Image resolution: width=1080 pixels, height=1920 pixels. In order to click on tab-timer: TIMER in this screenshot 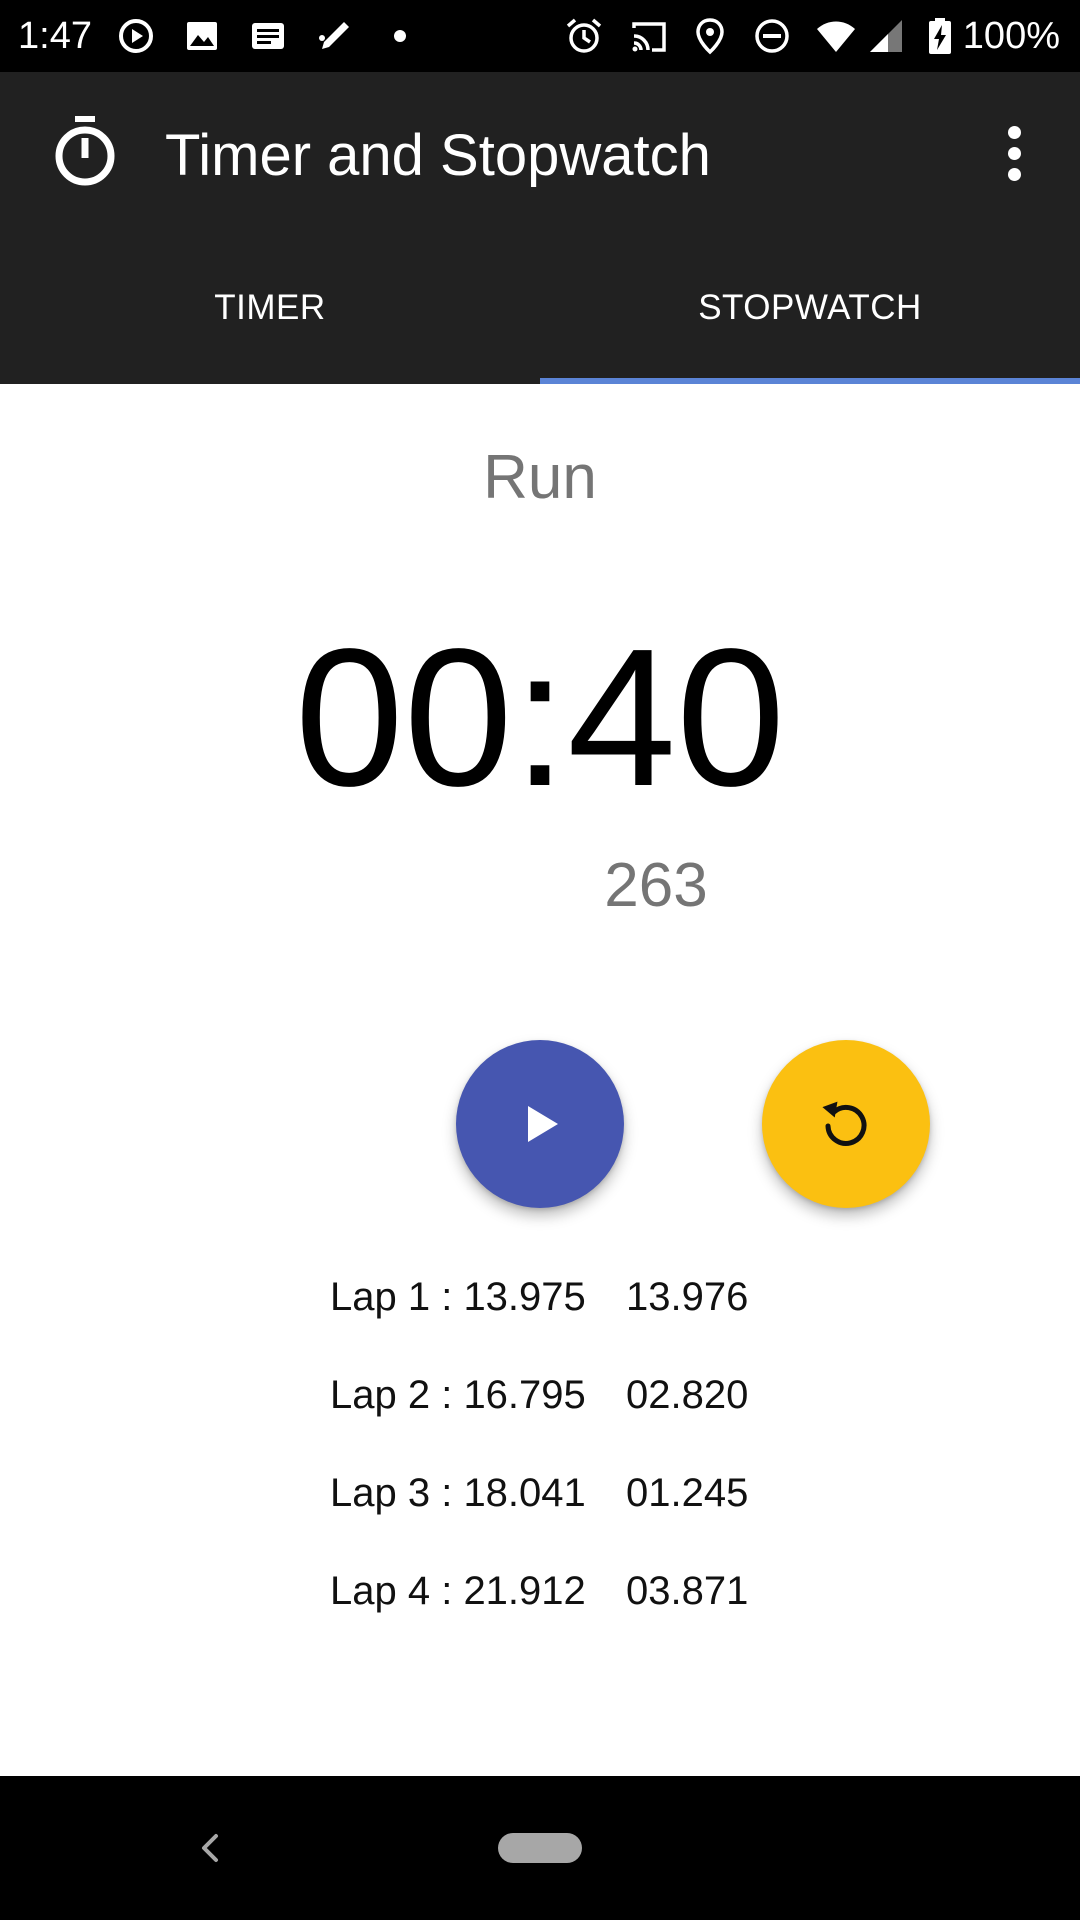, I will do `click(270, 308)`.